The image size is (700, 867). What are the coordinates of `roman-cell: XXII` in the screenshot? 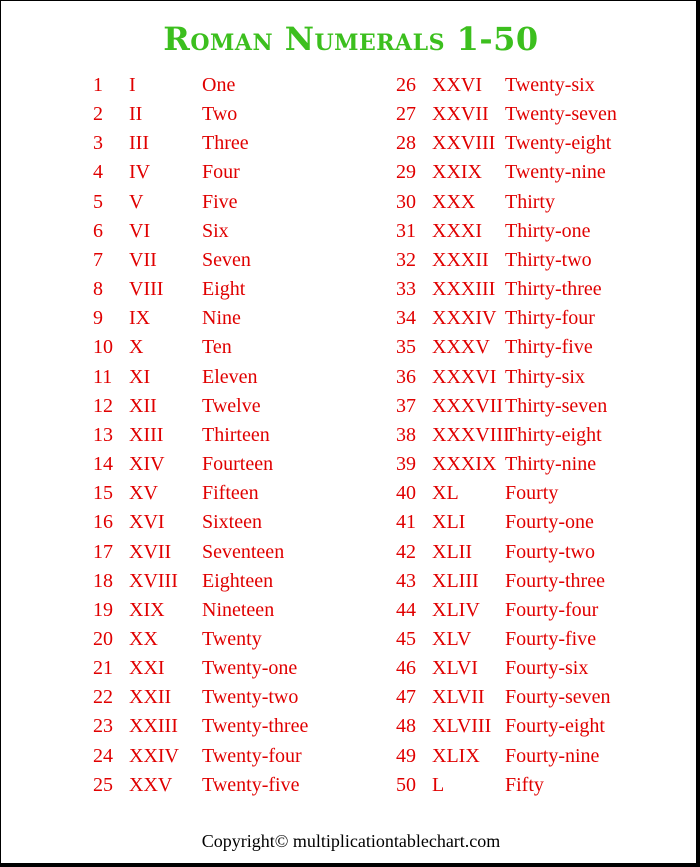 It's located at (150, 697).